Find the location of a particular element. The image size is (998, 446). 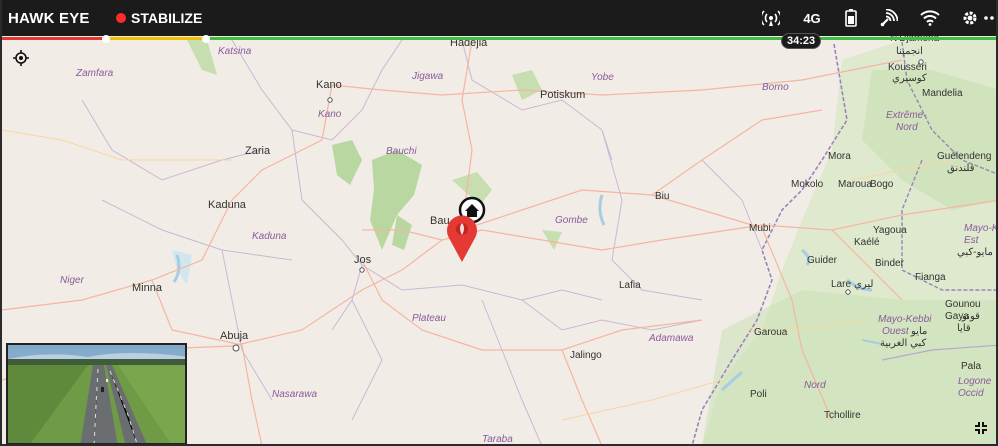

place-mayo-kebbi-est-2: Est is located at coordinates (971, 240).